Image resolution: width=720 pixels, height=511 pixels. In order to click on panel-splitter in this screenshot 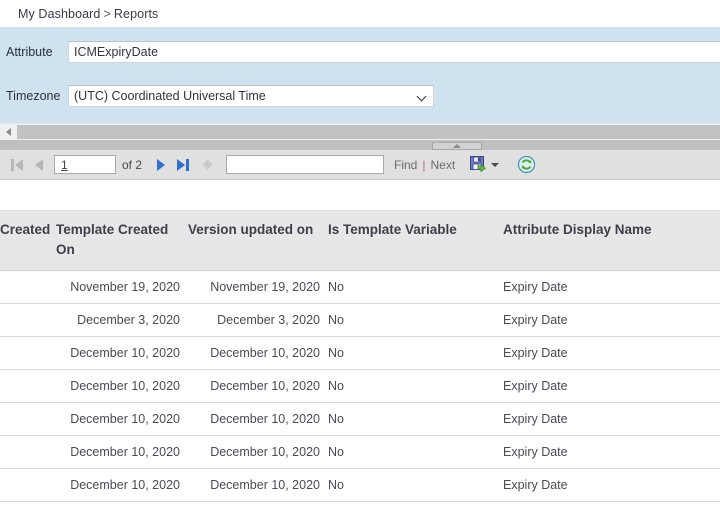, I will do `click(360, 145)`.